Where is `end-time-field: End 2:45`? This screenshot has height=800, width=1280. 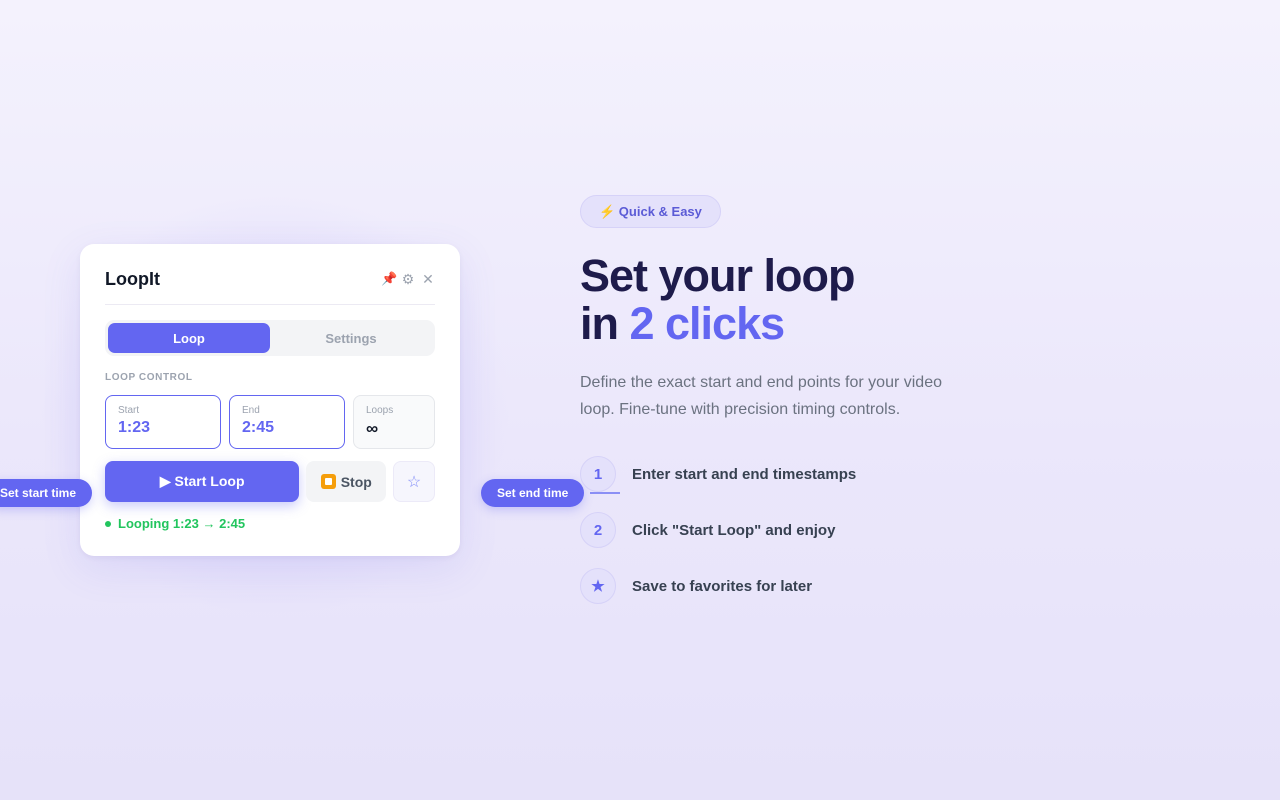
end-time-field: End 2:45 is located at coordinates (287, 422).